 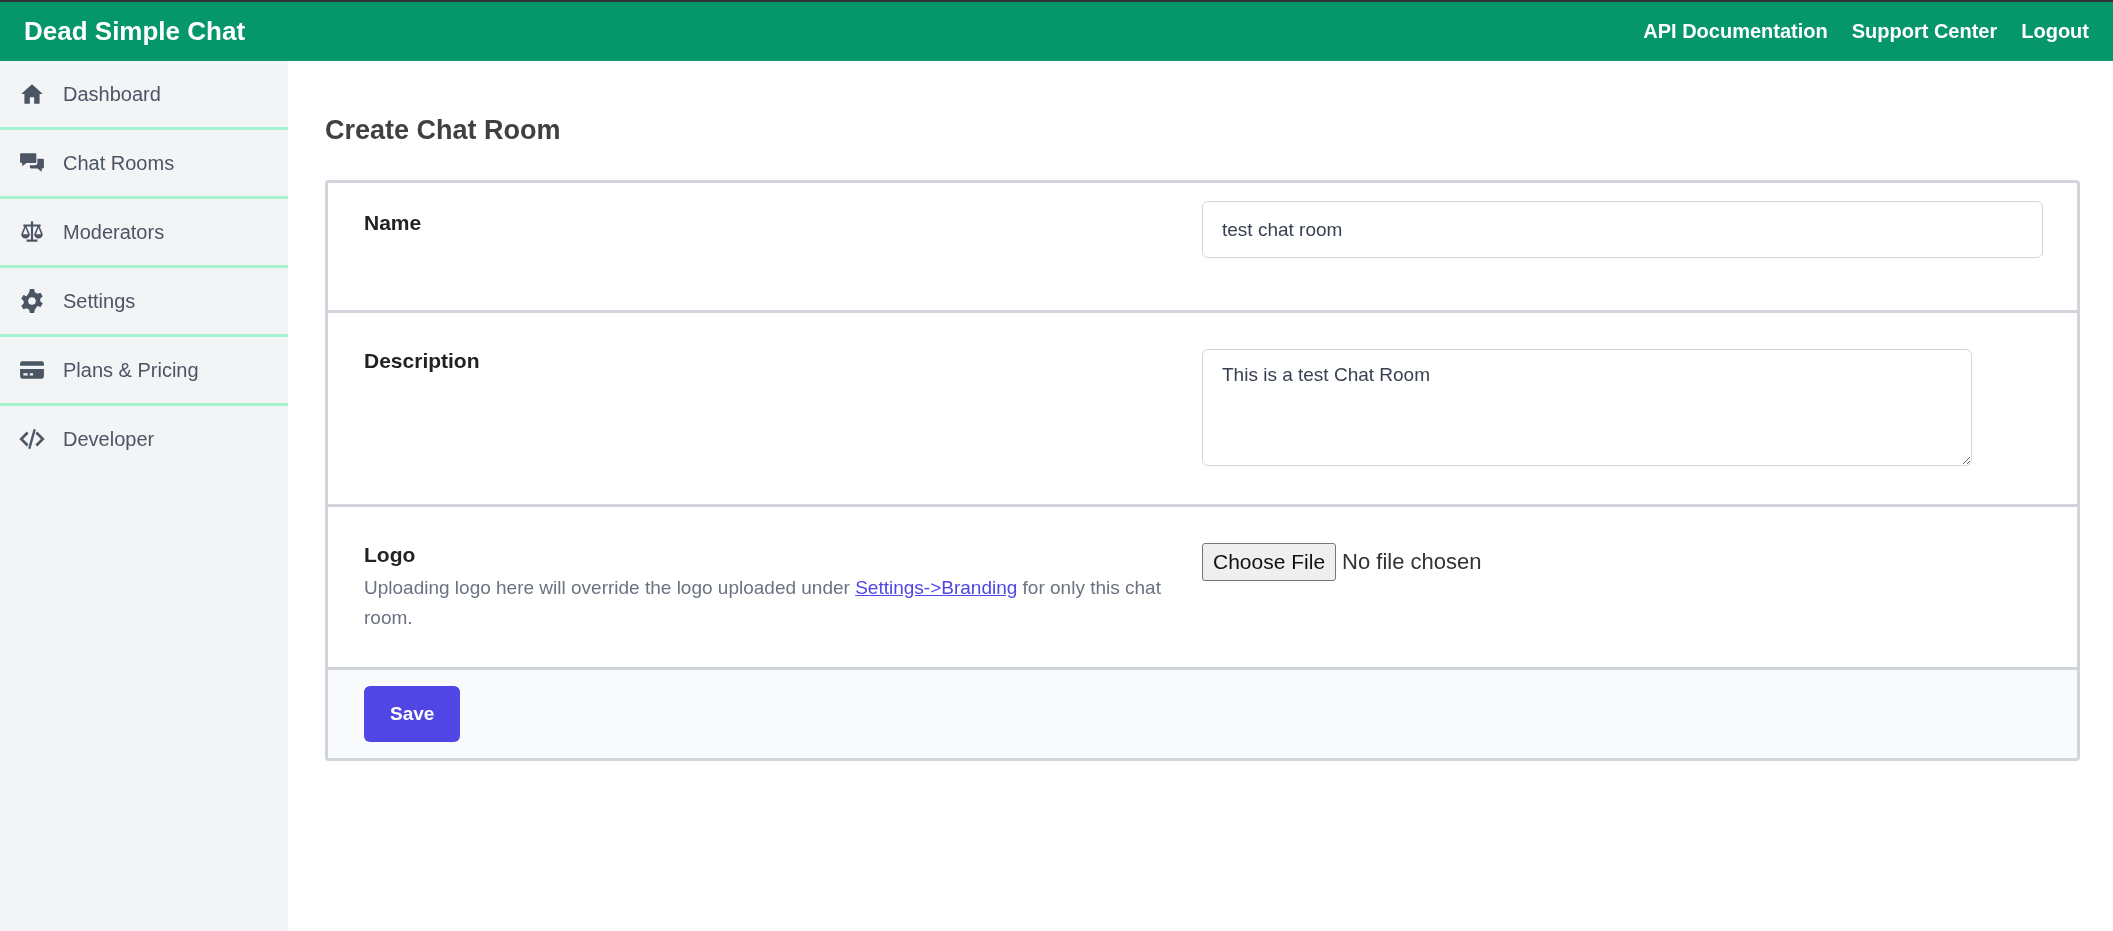 What do you see at coordinates (763, 603) in the screenshot?
I see `help-text: Uploading logo here will override the logo uploaded under Settings->Branding for only this chat room.` at bounding box center [763, 603].